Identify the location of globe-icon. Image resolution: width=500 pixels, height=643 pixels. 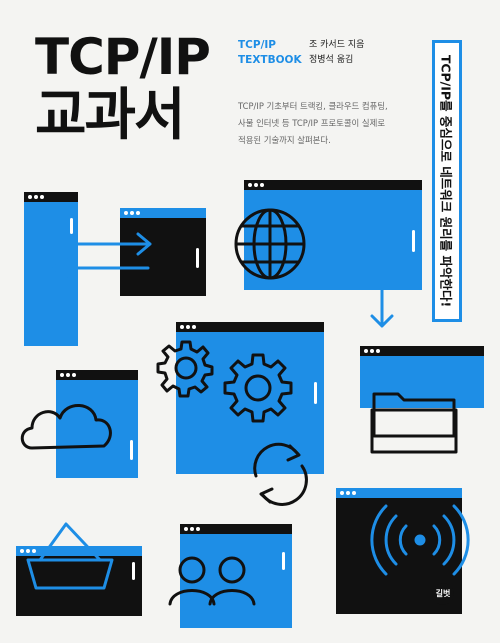
(270, 244).